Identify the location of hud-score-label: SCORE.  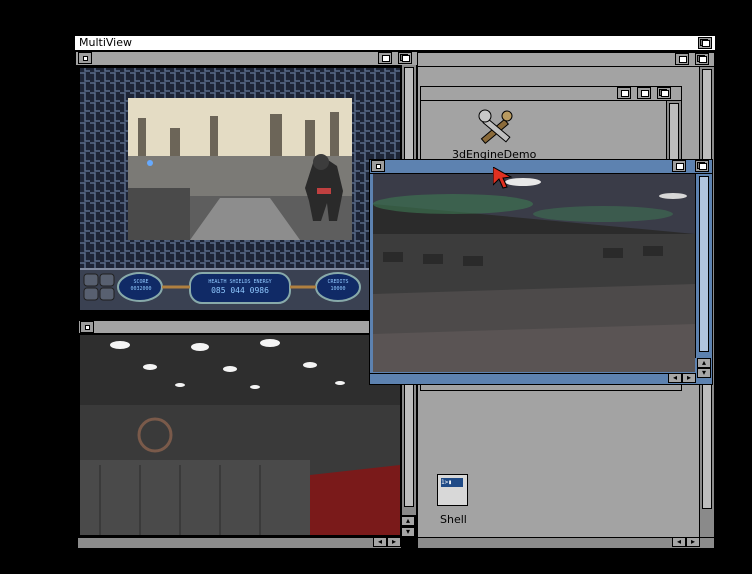
(141, 282).